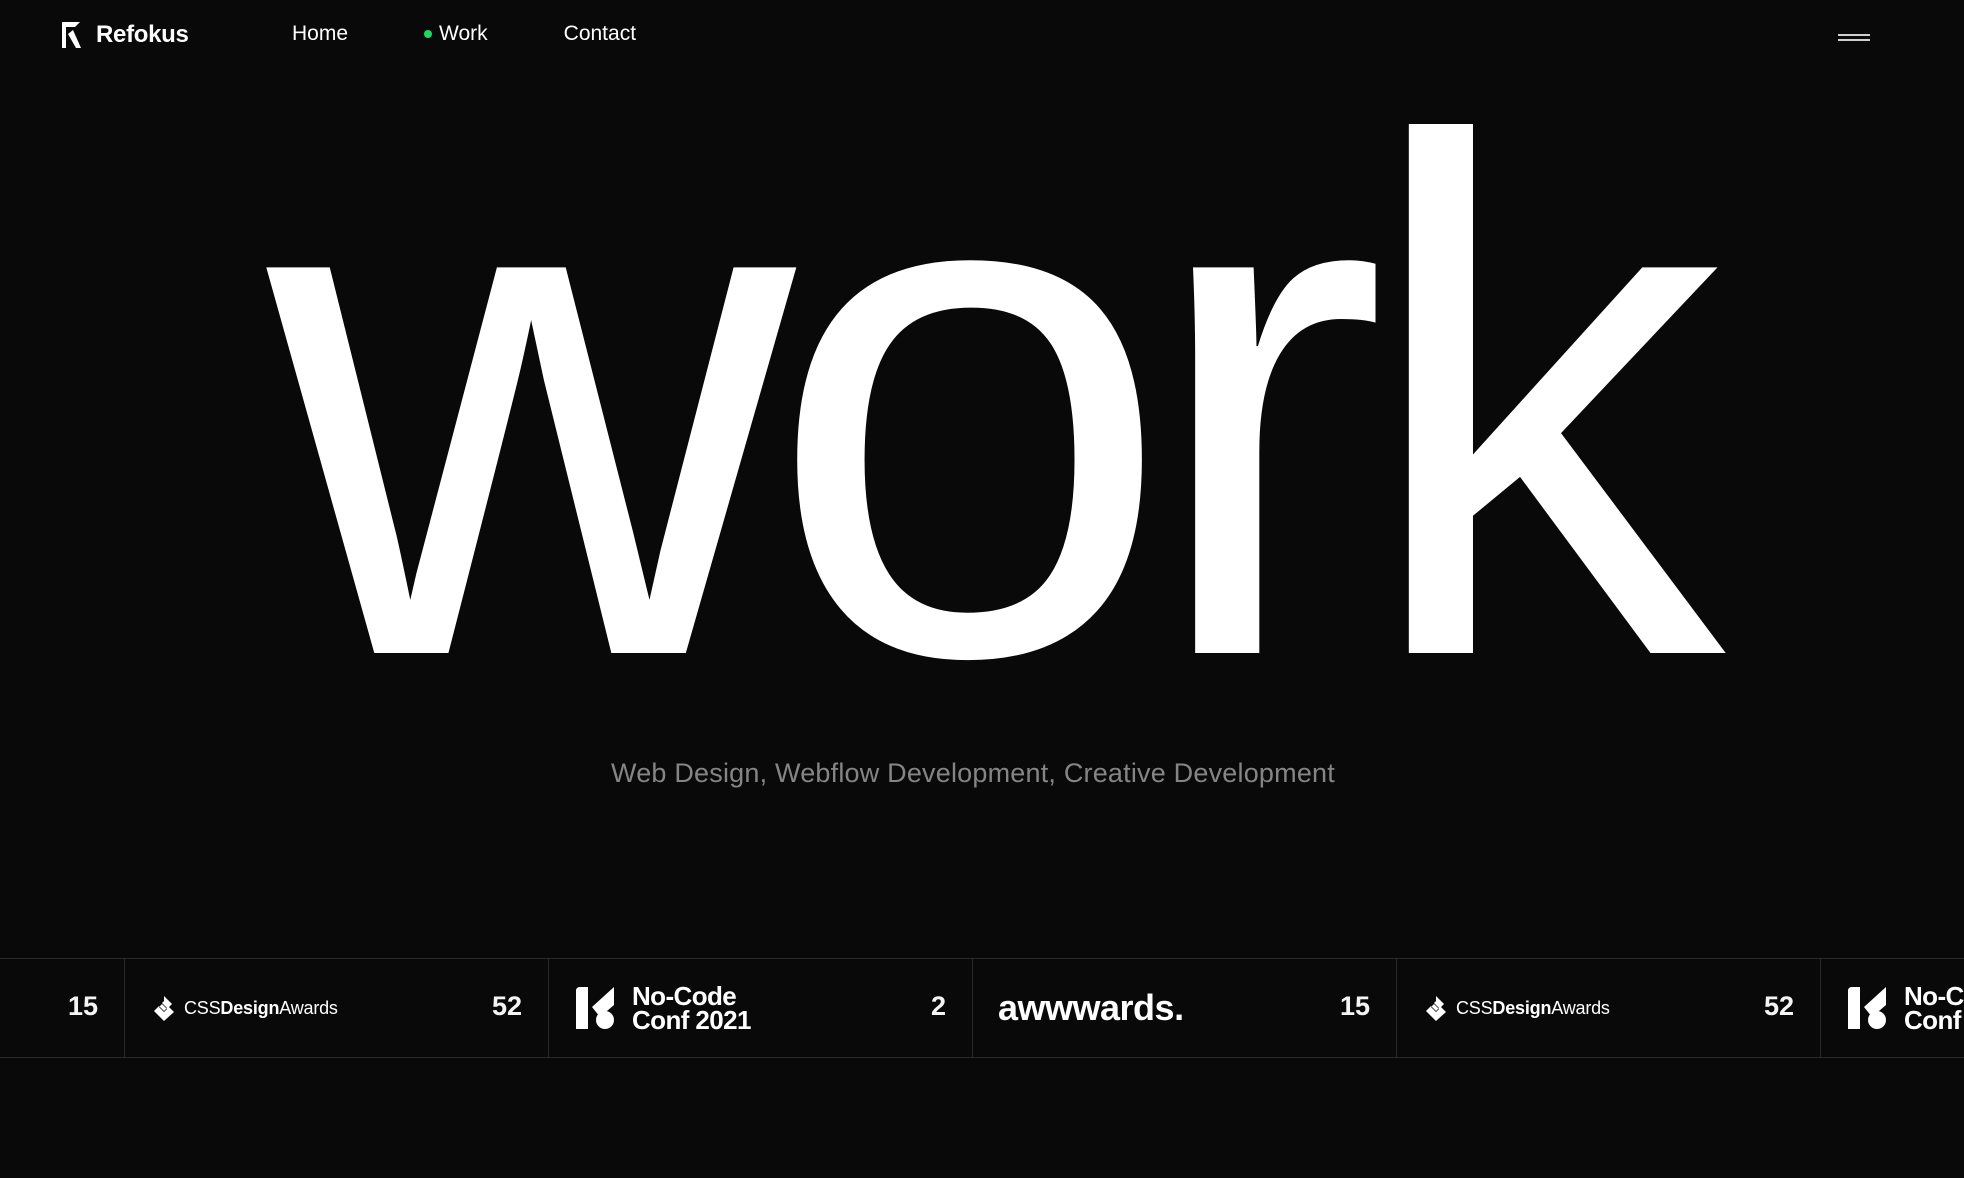  I want to click on awwwards-logo: awwwards., so click(1091, 1008).